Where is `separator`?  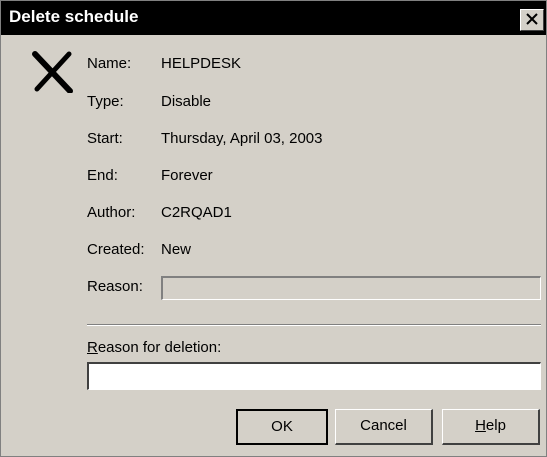 separator is located at coordinates (314, 325).